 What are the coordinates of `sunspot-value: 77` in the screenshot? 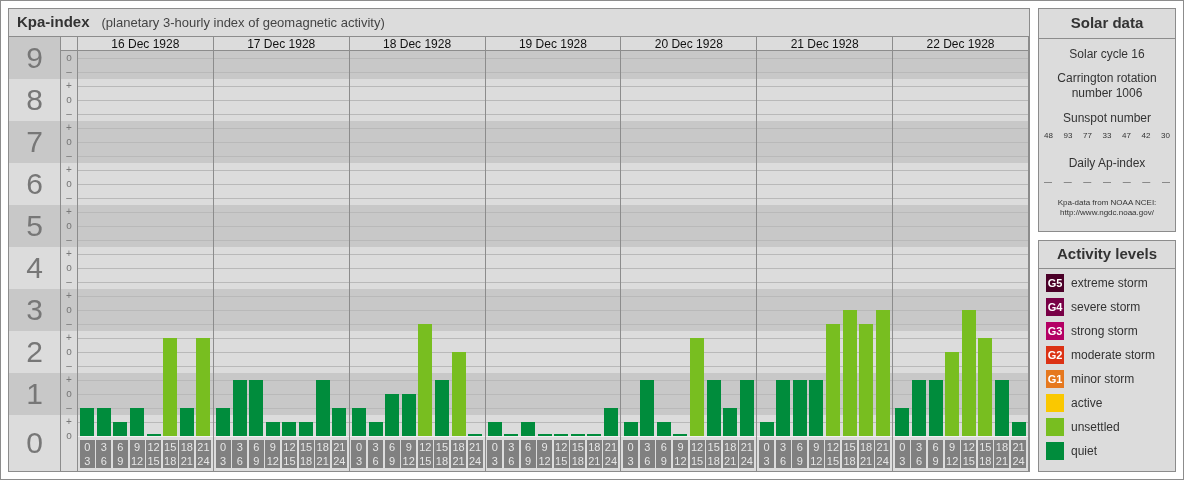 It's located at (1087, 136).